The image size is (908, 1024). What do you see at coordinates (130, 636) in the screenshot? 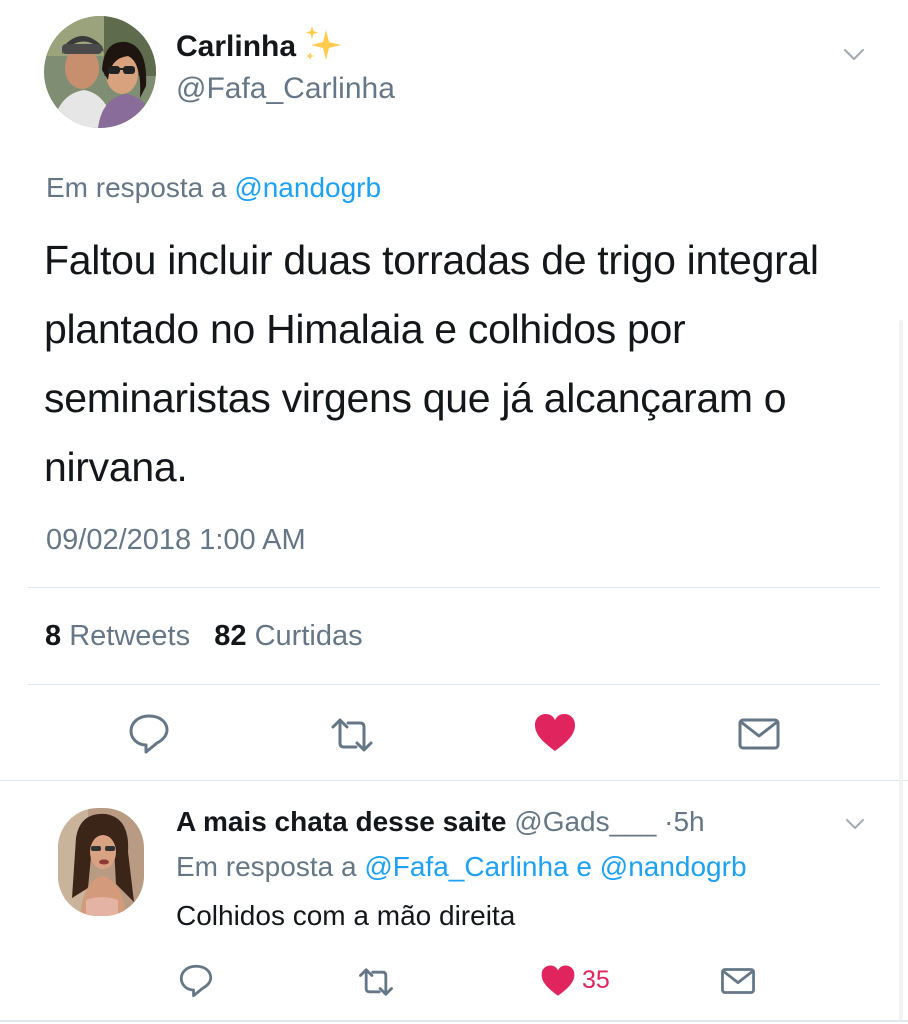
I see `retweet-label: Retweets` at bounding box center [130, 636].